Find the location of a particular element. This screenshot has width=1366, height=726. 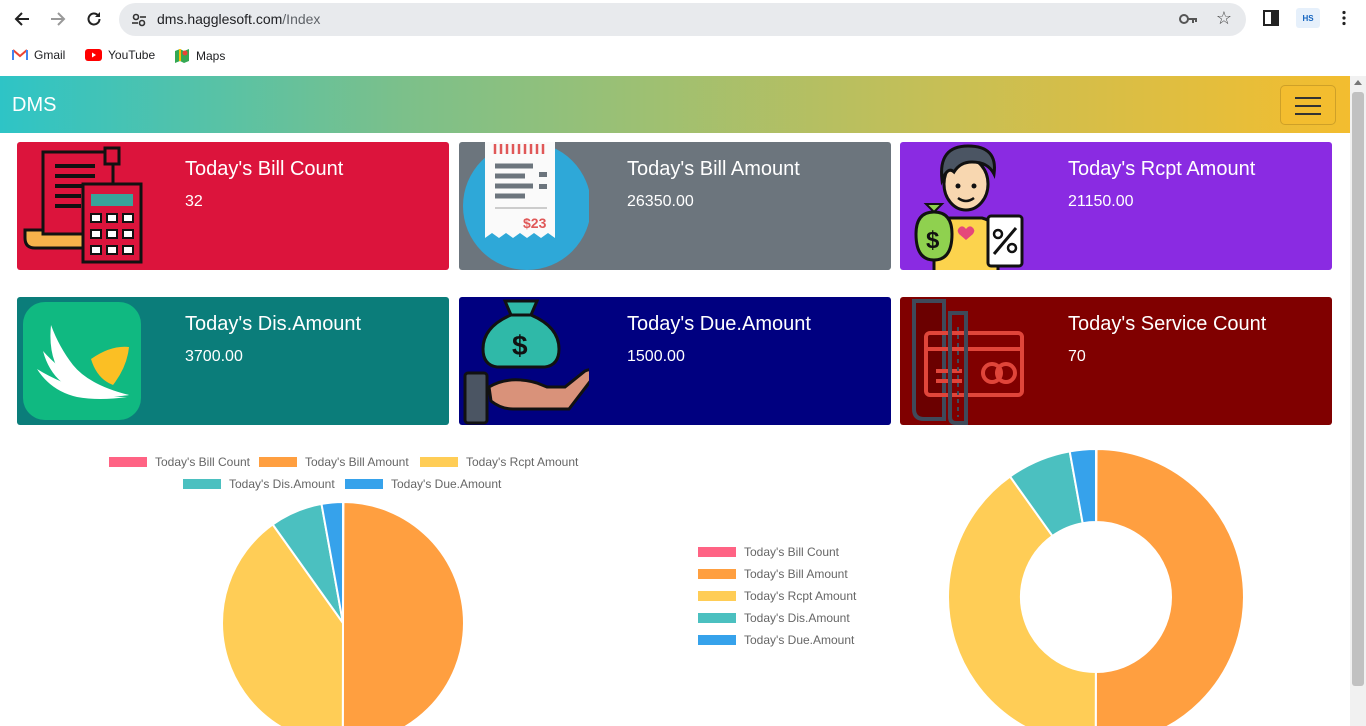

side-panel-icon is located at coordinates (1271, 18).